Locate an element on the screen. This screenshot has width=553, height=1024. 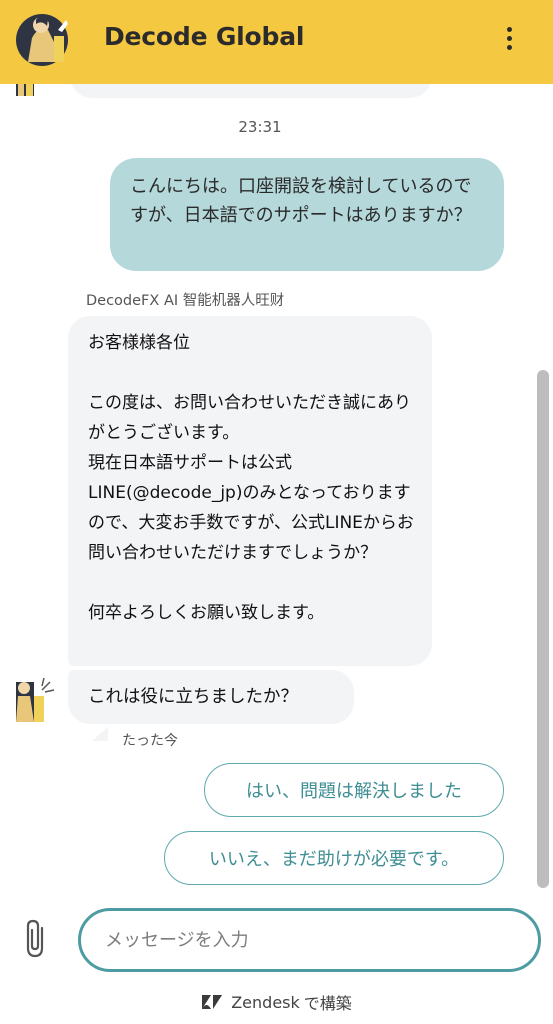
chat-header: Decode Global is located at coordinates (276, 42).